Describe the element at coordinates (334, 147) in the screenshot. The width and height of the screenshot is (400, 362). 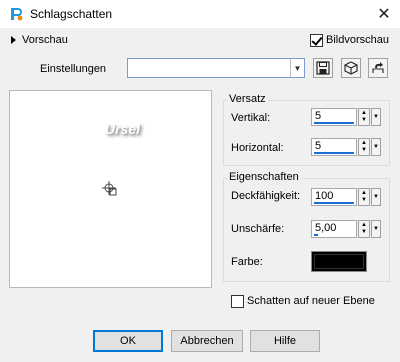
I see `horizontal-input: 5` at that location.